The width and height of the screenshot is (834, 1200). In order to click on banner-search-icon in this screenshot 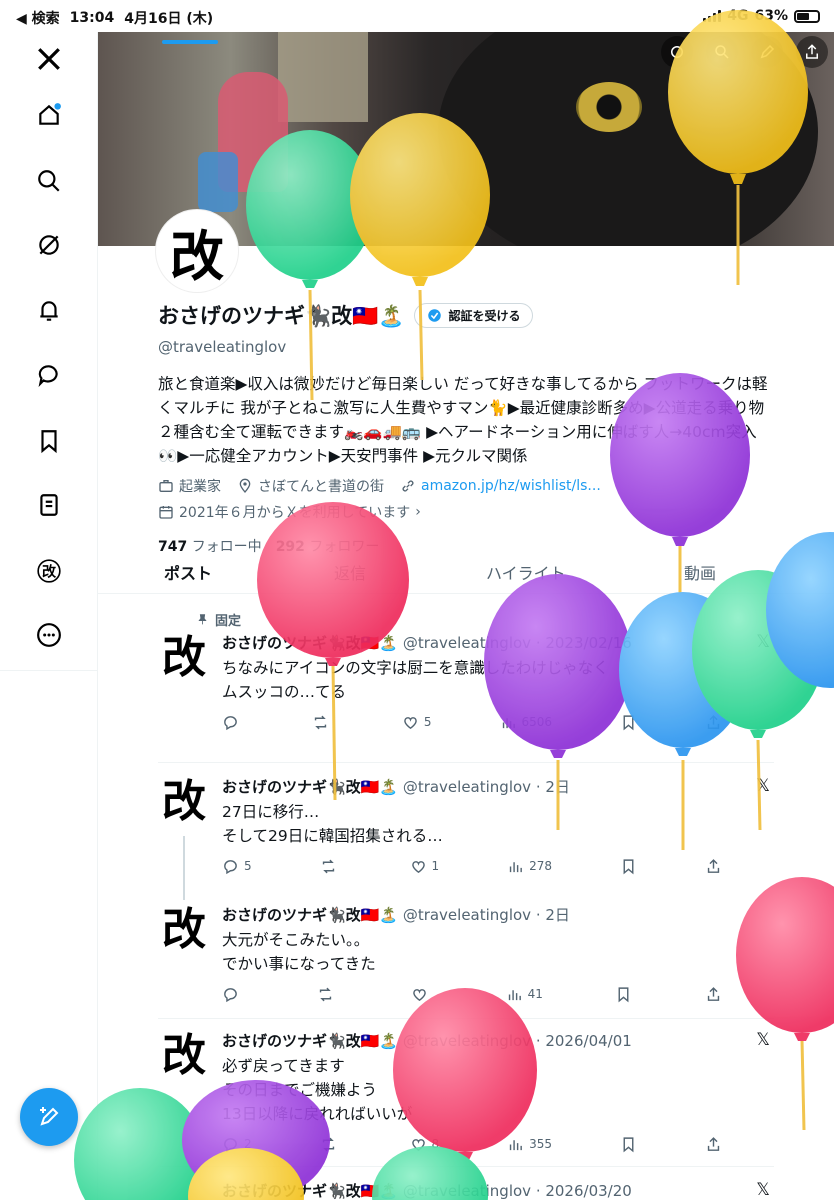, I will do `click(721, 52)`.